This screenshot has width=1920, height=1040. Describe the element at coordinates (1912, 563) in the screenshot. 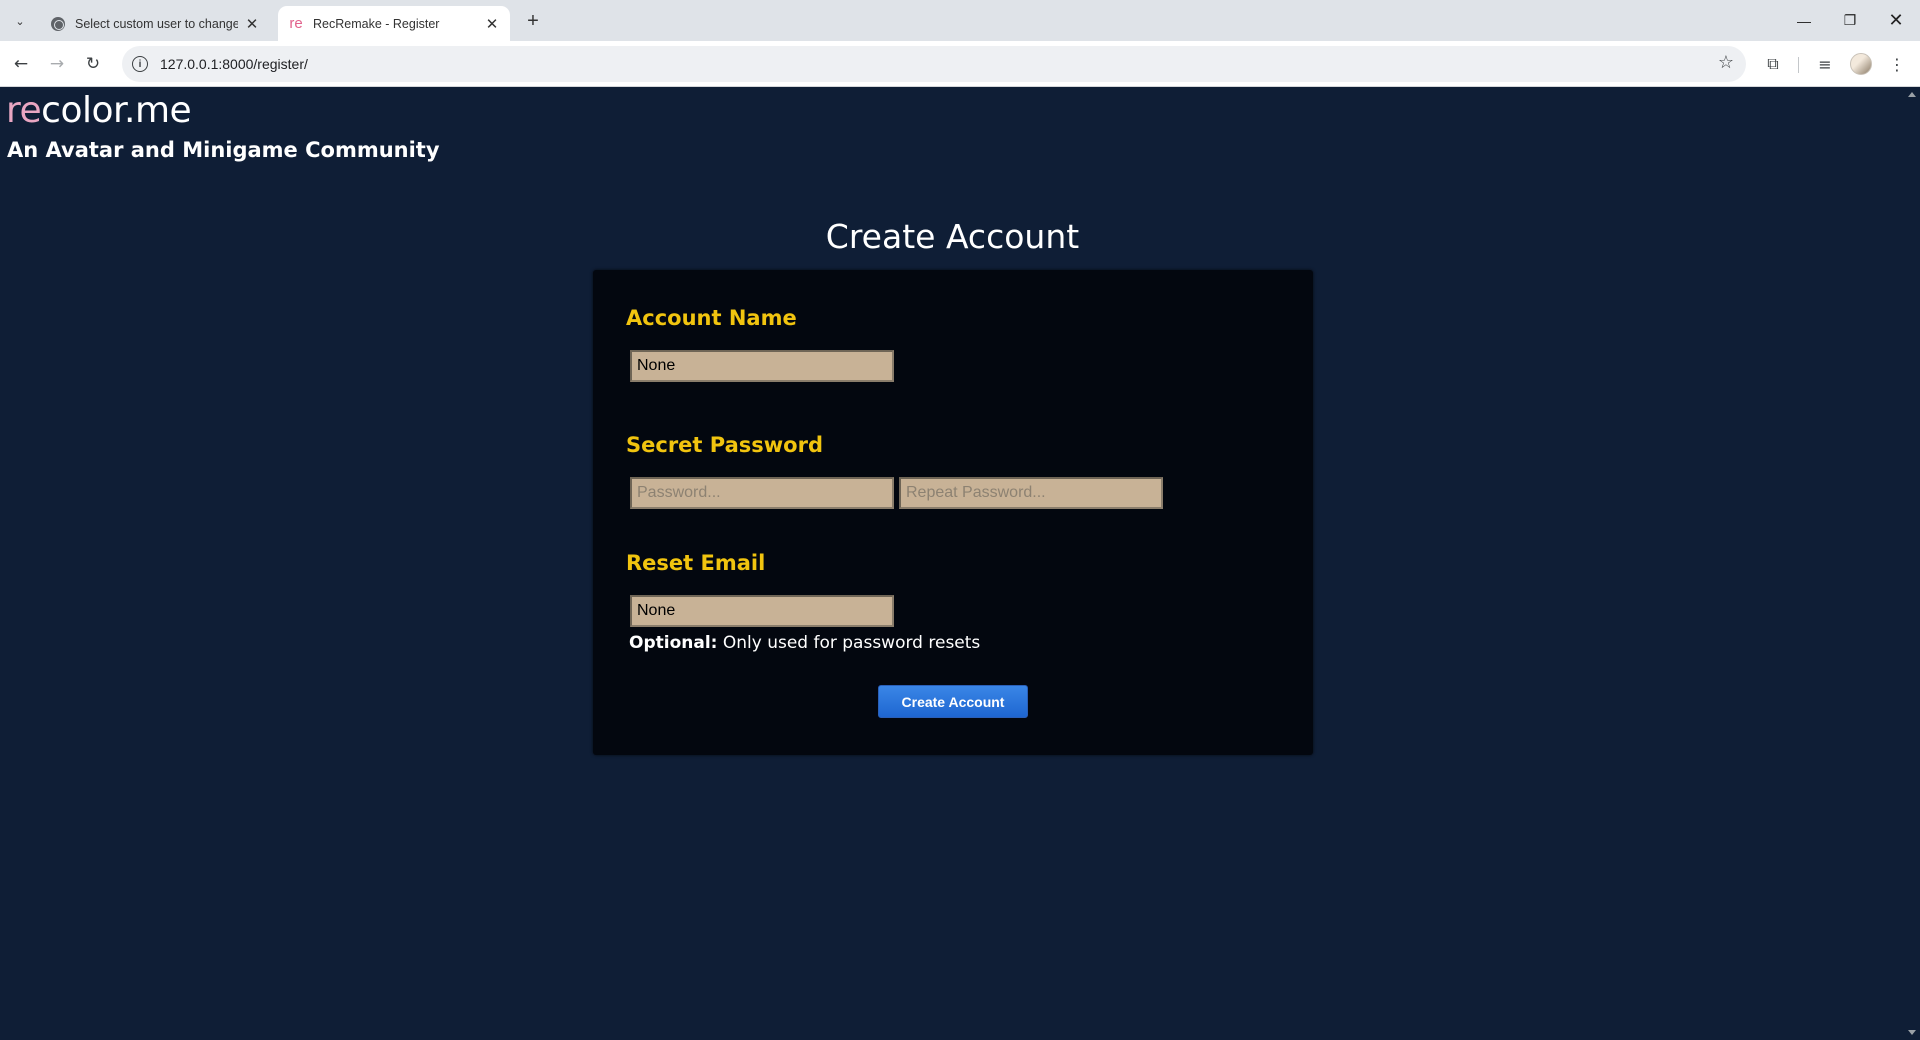

I see `page-scrollbar` at that location.